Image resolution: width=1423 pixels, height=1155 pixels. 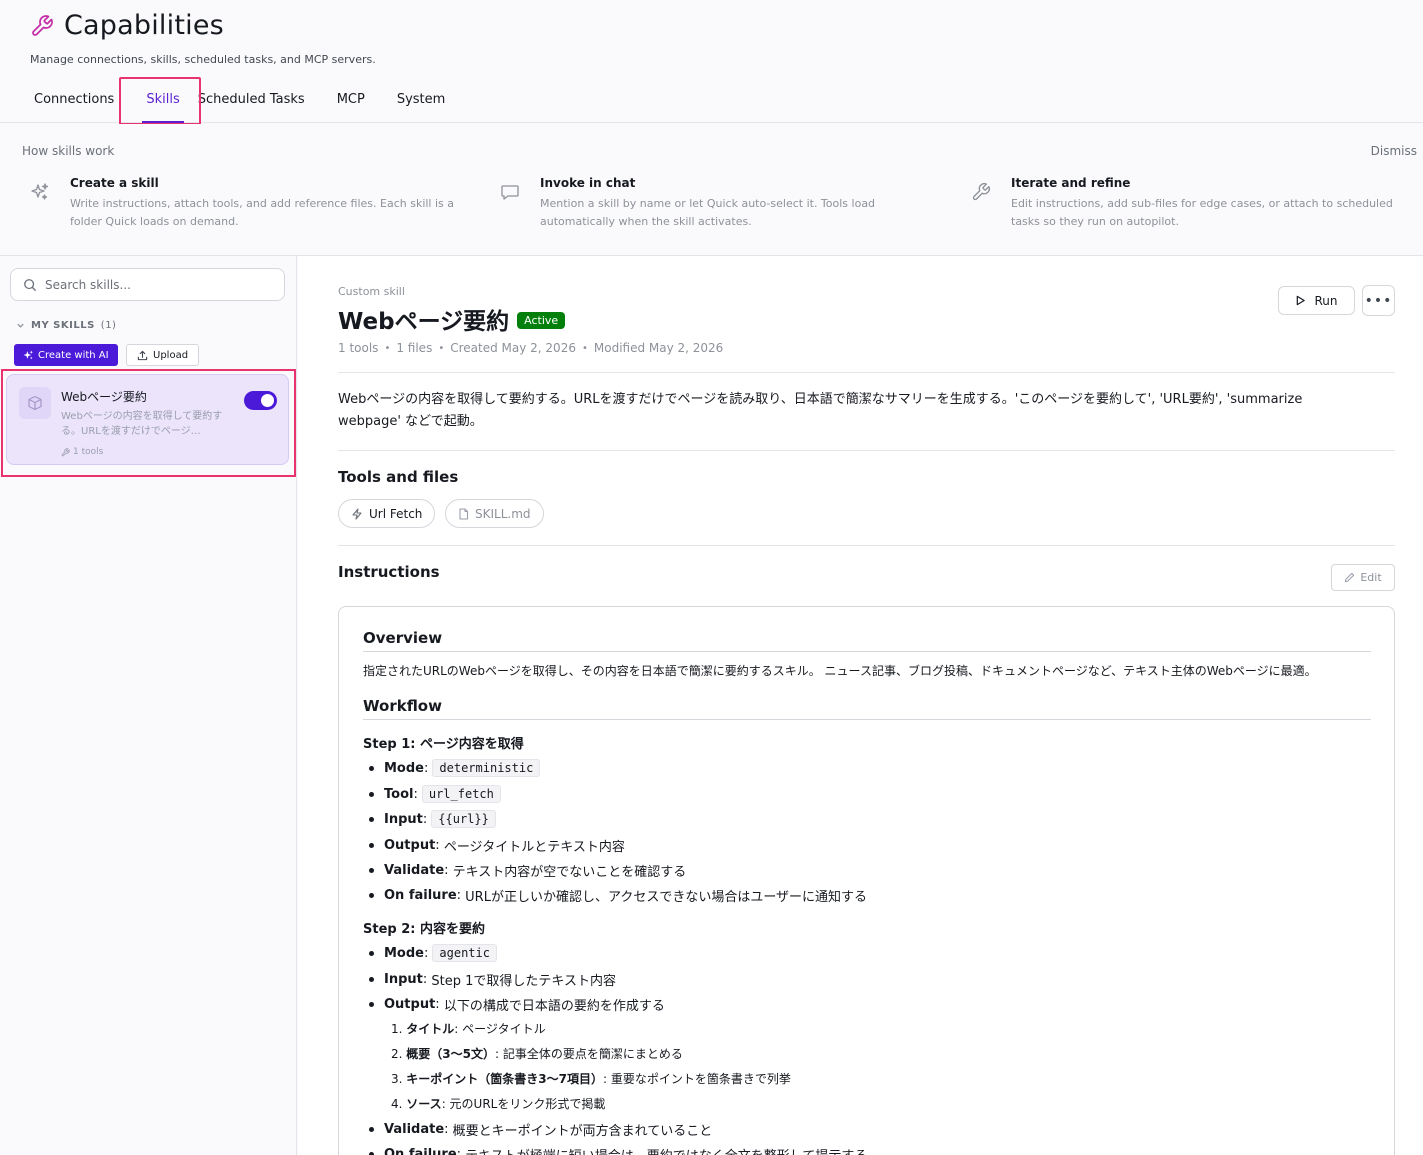 I want to click on tool-chip-url-fetch: Url Fetch, so click(x=387, y=513).